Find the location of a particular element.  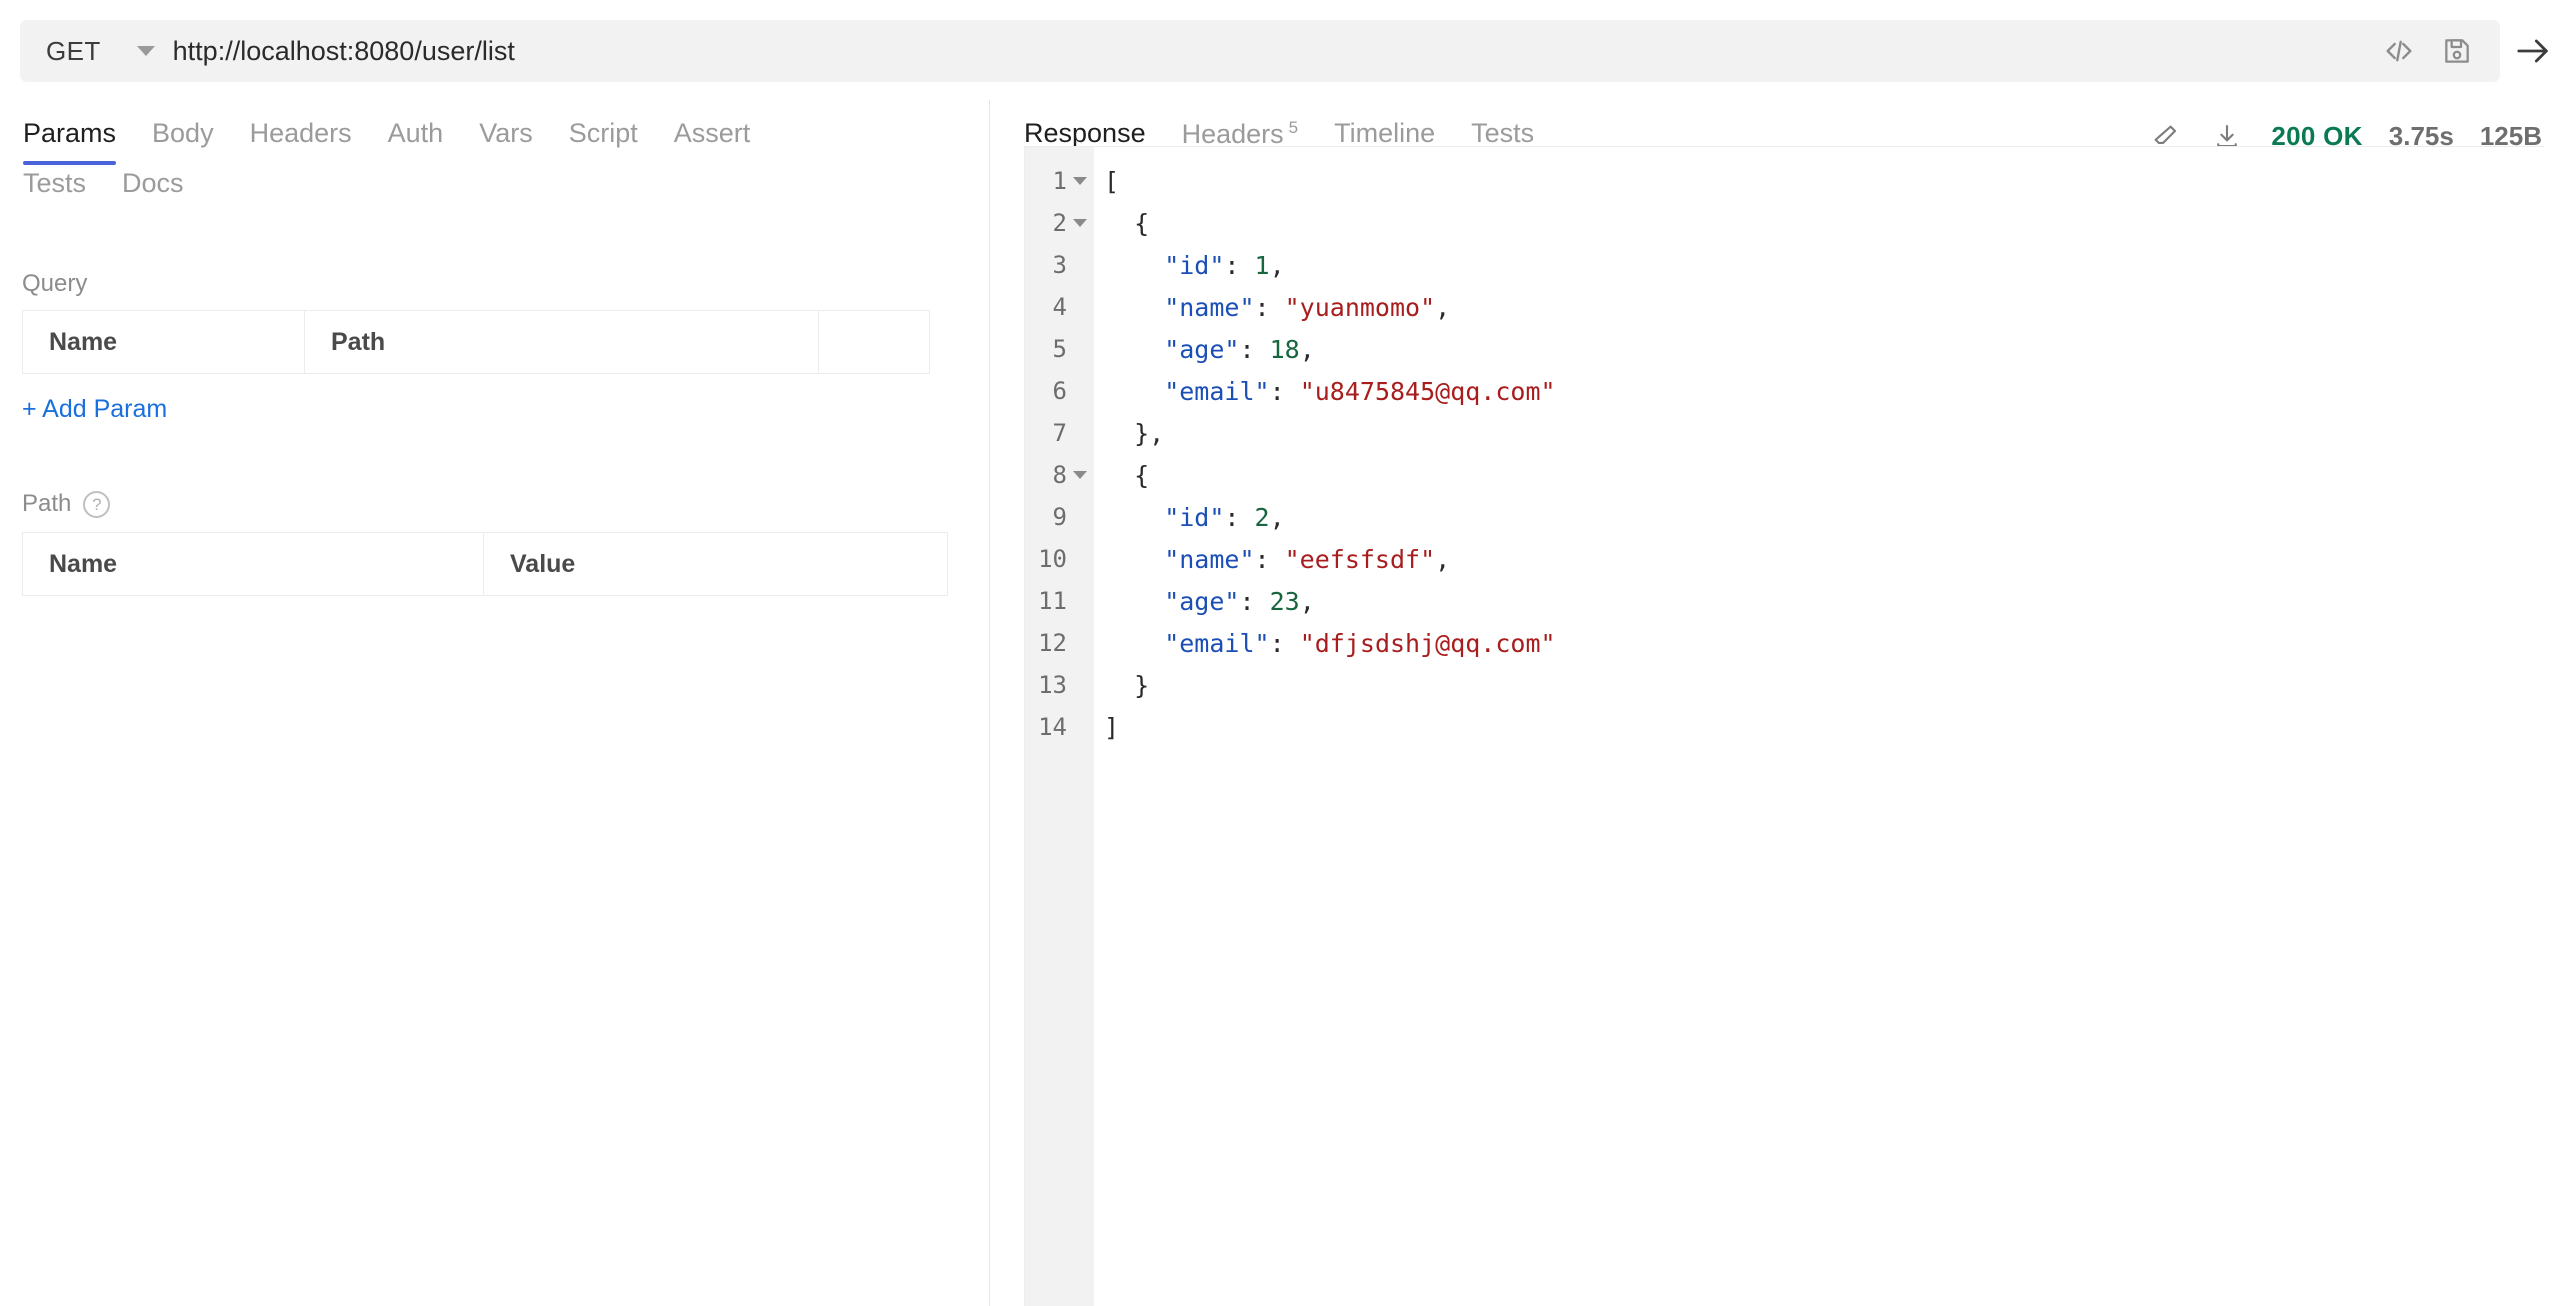

send-request-button is located at coordinates (2533, 51).